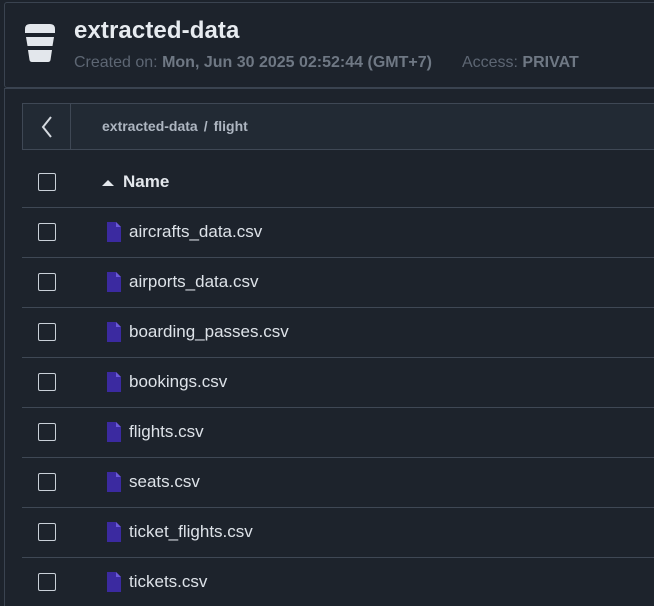 The image size is (654, 606). What do you see at coordinates (191, 532) in the screenshot?
I see `file-name: ticket_flights.csv` at bounding box center [191, 532].